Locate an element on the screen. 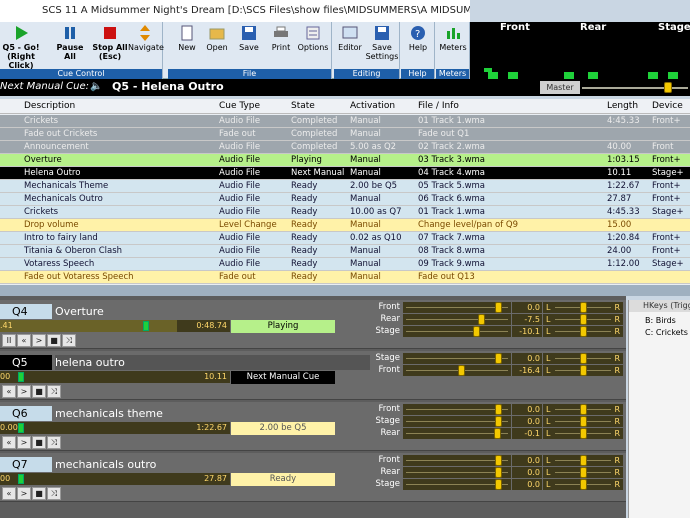  cue-progress-bar: .41 0:48.74 is located at coordinates (115, 326).